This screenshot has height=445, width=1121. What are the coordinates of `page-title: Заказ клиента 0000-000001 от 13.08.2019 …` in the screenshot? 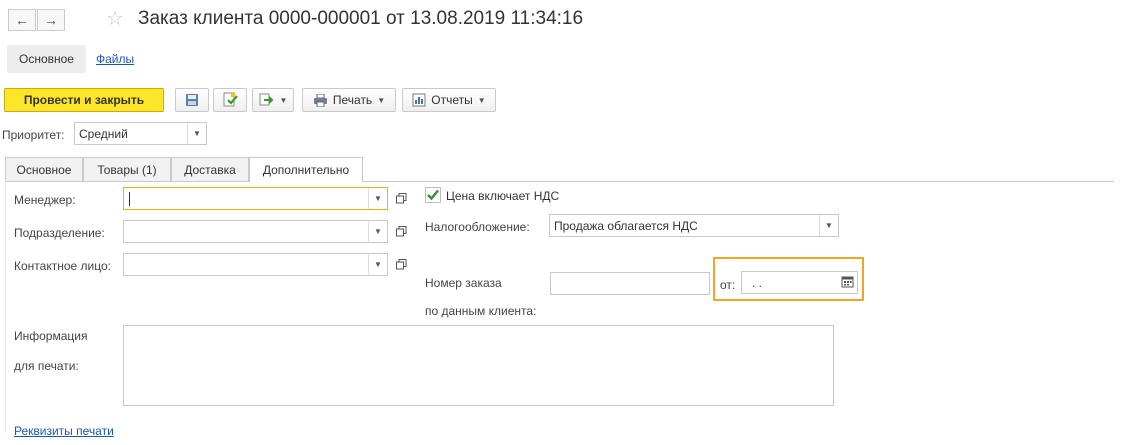 It's located at (361, 18).